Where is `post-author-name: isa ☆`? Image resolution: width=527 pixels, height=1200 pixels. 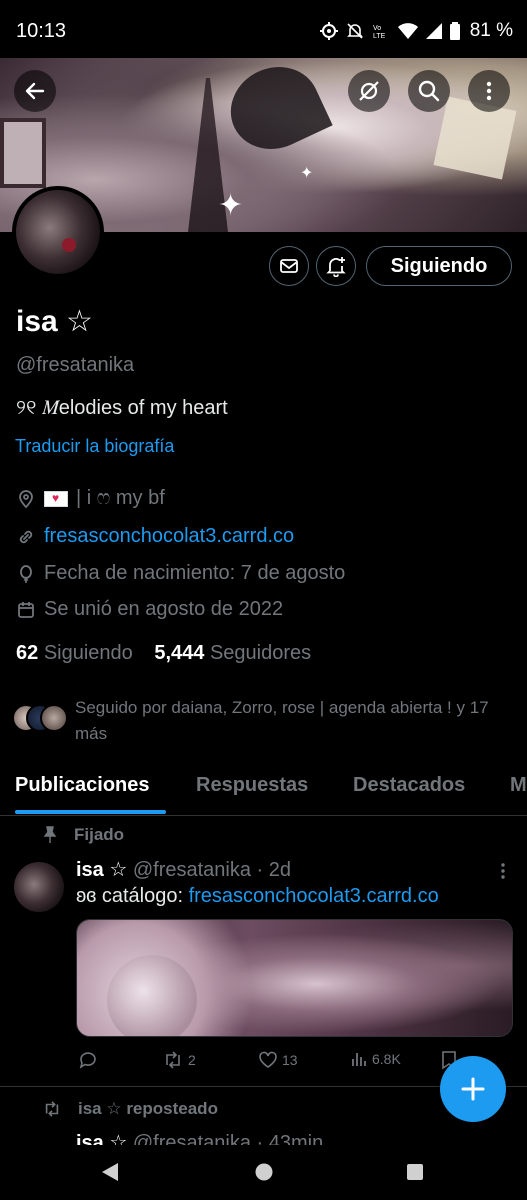 post-author-name: isa ☆ is located at coordinates (101, 870).